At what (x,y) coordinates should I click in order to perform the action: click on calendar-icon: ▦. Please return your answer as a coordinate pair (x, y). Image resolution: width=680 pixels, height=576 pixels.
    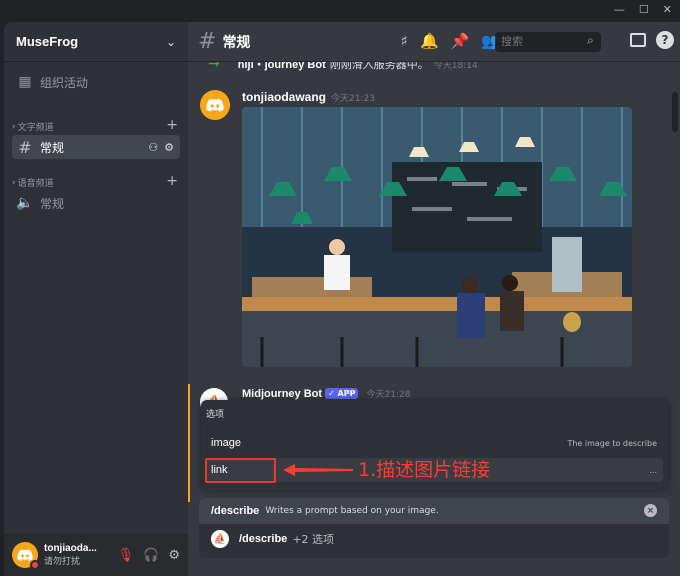
    Looking at the image, I should click on (25, 82).